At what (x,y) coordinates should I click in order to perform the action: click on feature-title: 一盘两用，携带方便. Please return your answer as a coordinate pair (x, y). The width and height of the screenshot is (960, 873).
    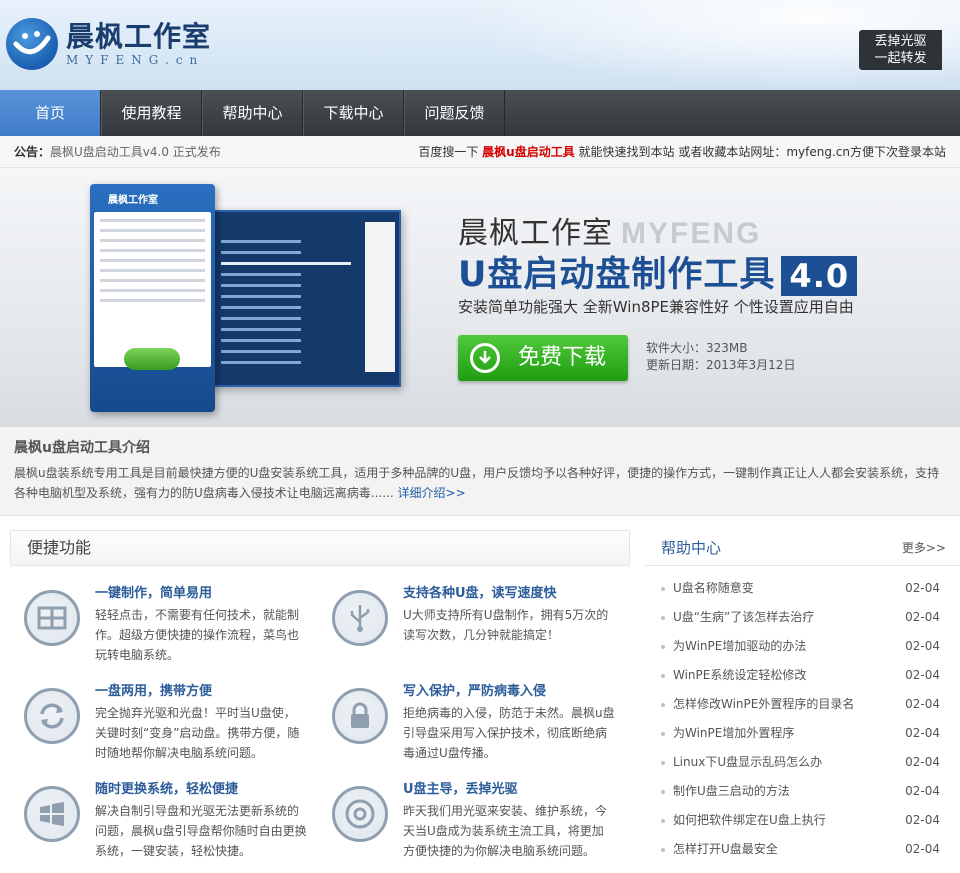
    Looking at the image, I should click on (154, 691).